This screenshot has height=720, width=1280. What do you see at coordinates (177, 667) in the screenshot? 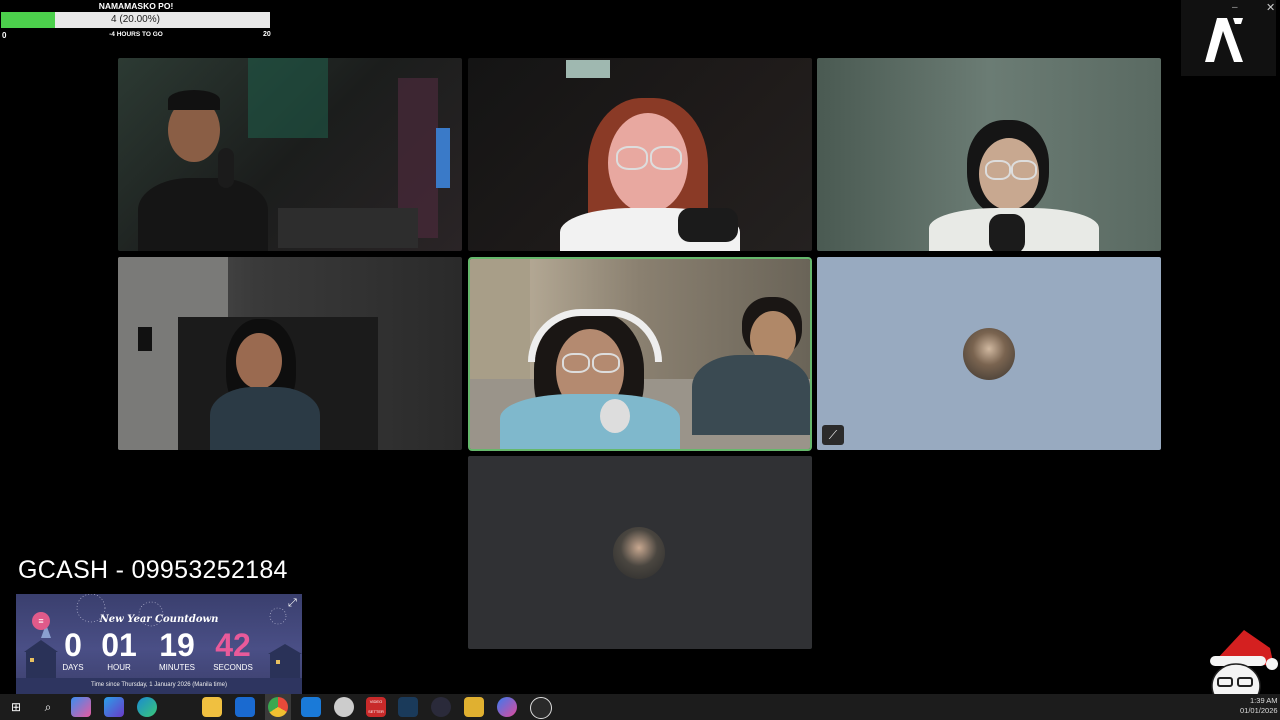
I see `countdown-minutes-label: MINUTES` at bounding box center [177, 667].